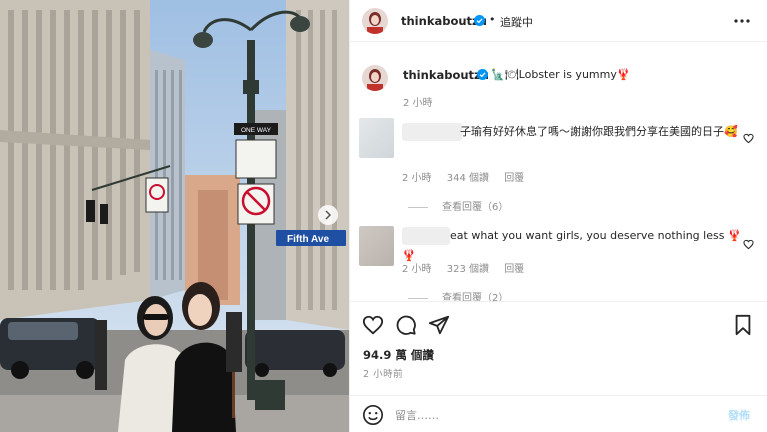  What do you see at coordinates (308, 239) in the screenshot?
I see `fifth-ave-street-sign: Fifth Ave` at bounding box center [308, 239].